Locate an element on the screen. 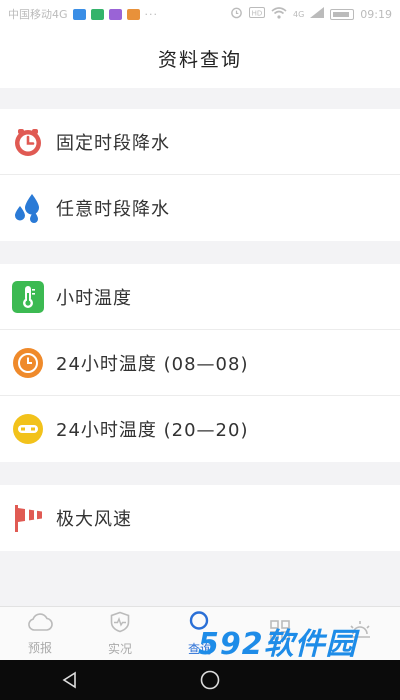 This screenshot has height=700, width=400. tab-forecast: 预报 is located at coordinates (40, 633).